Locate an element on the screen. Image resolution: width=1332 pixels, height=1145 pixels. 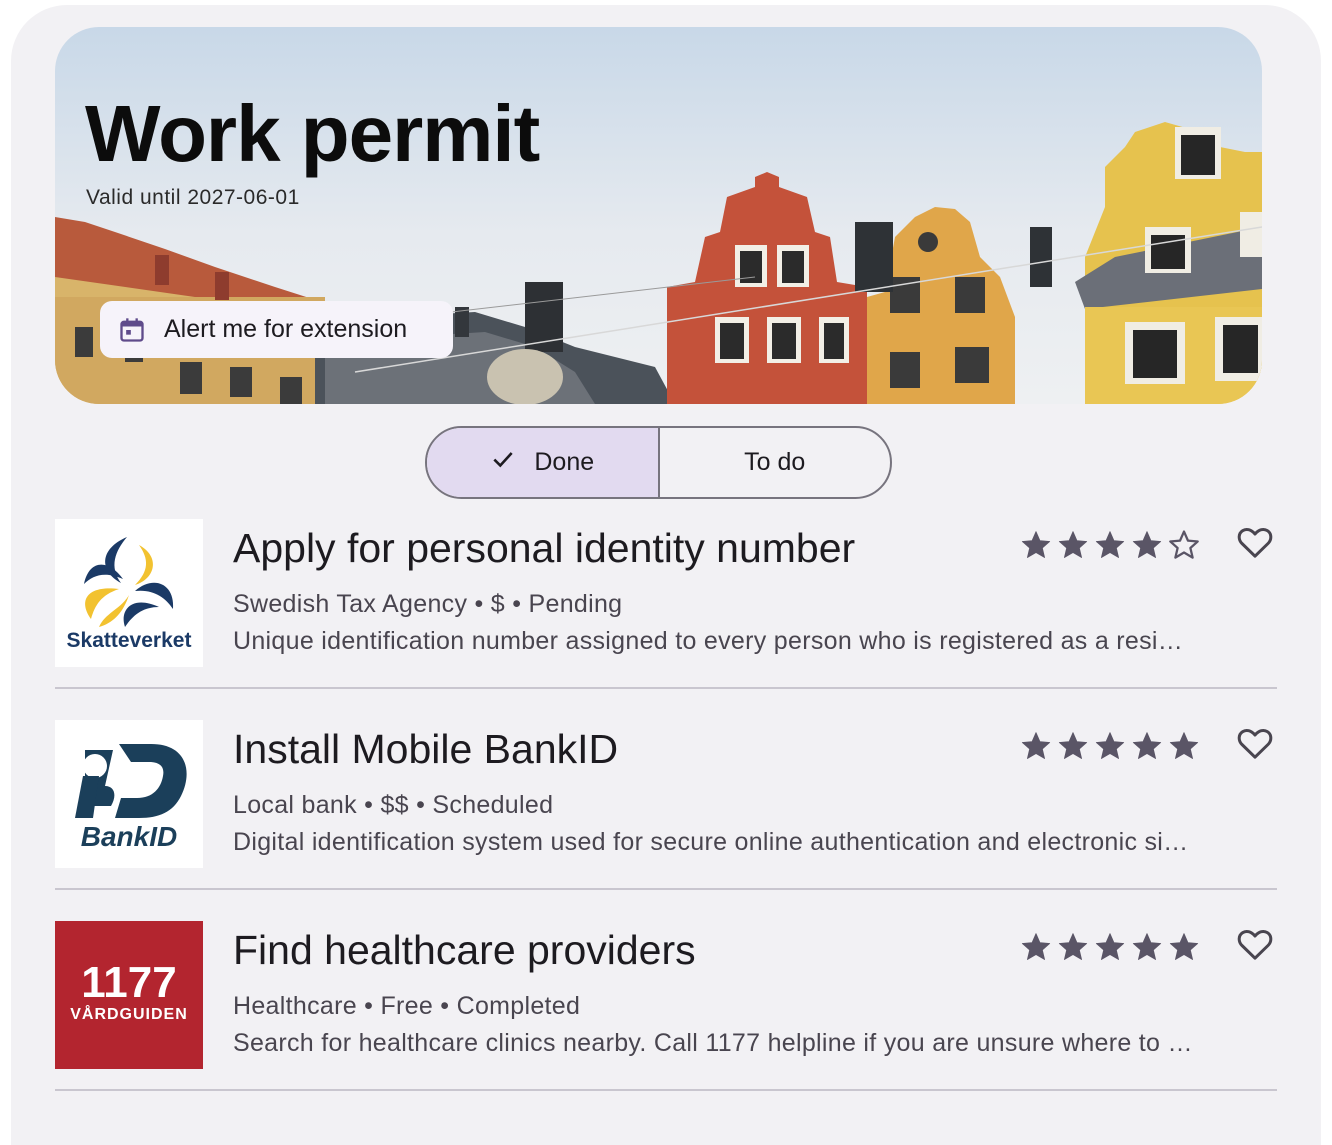
bankid-logo-text: BankID is located at coordinates (129, 836).